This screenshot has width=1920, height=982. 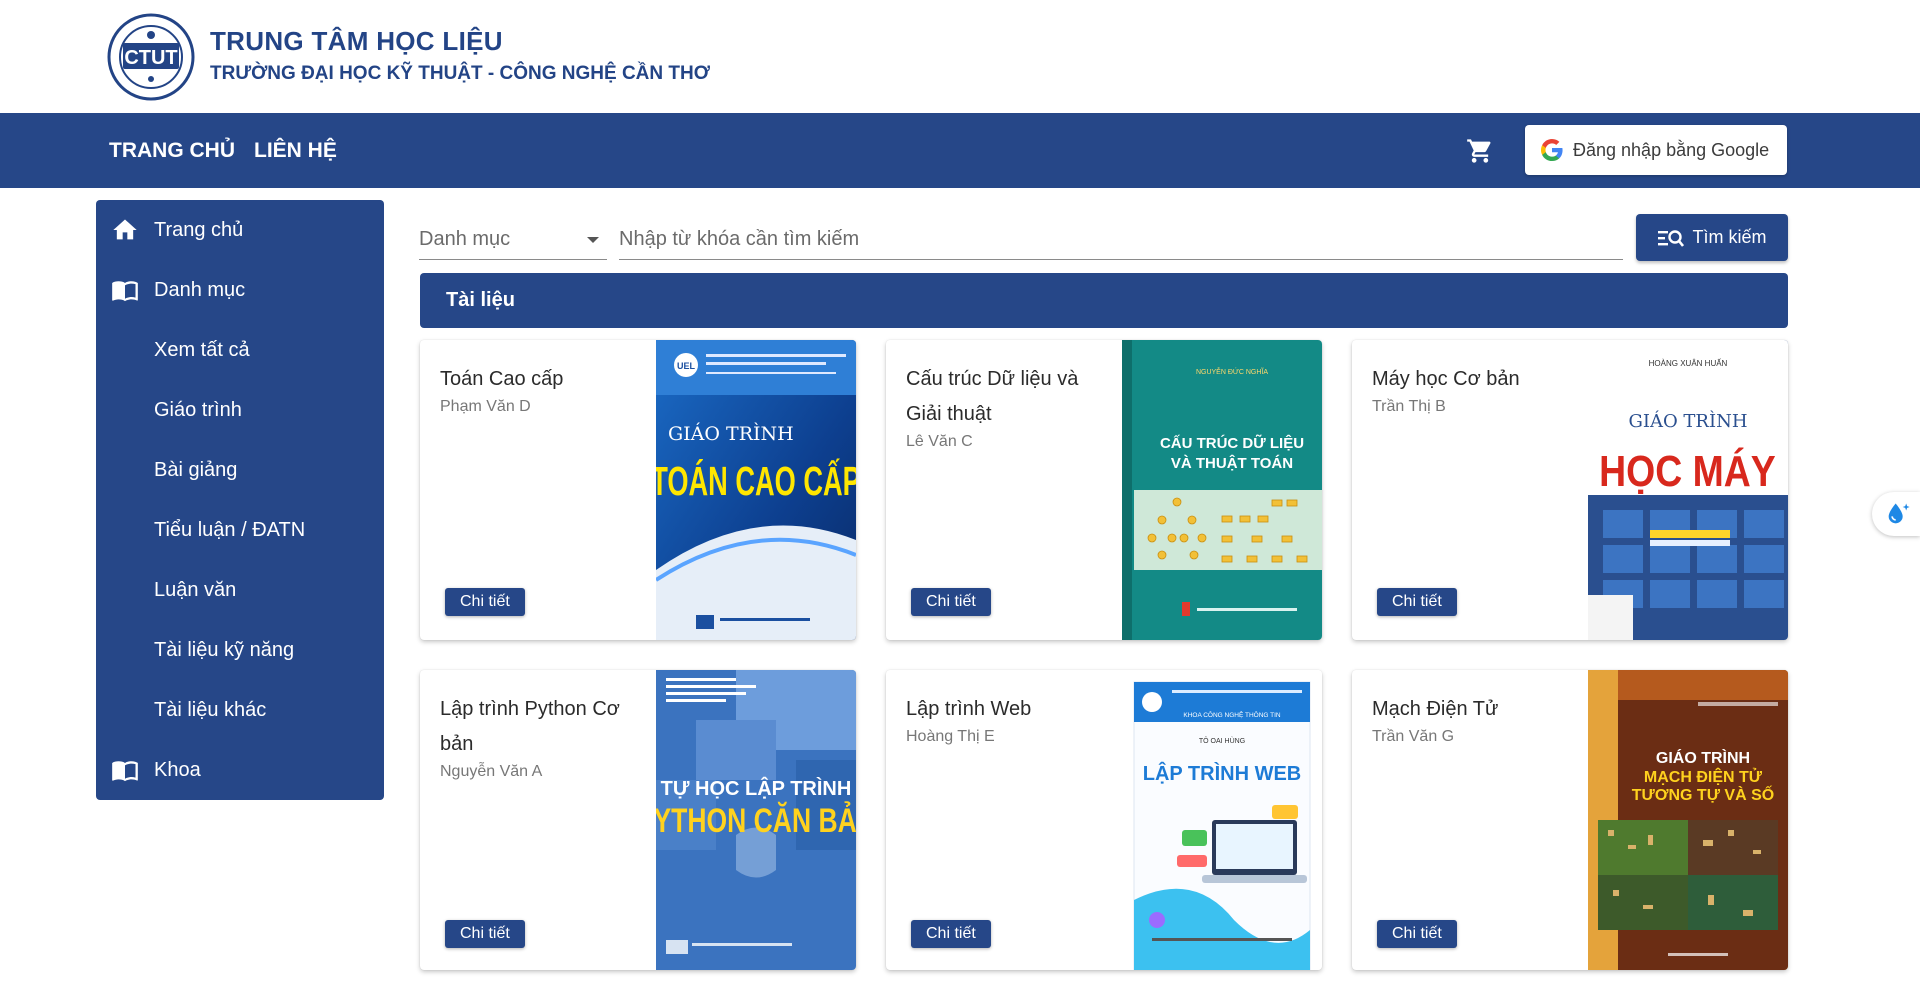 I want to click on card-title: Lập trình Python Cơ bản, so click(x=540, y=727).